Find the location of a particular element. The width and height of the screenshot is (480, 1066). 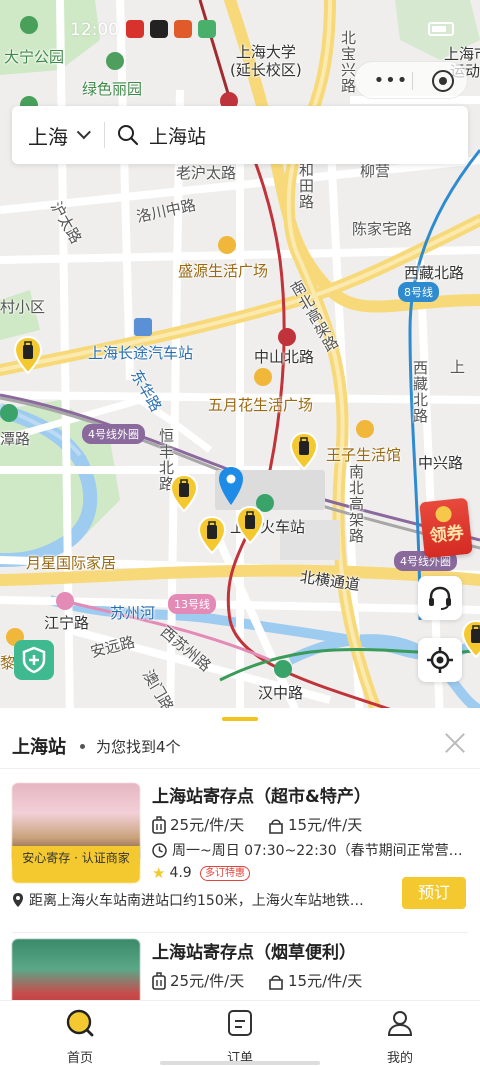

user-icon is located at coordinates (400, 1023).